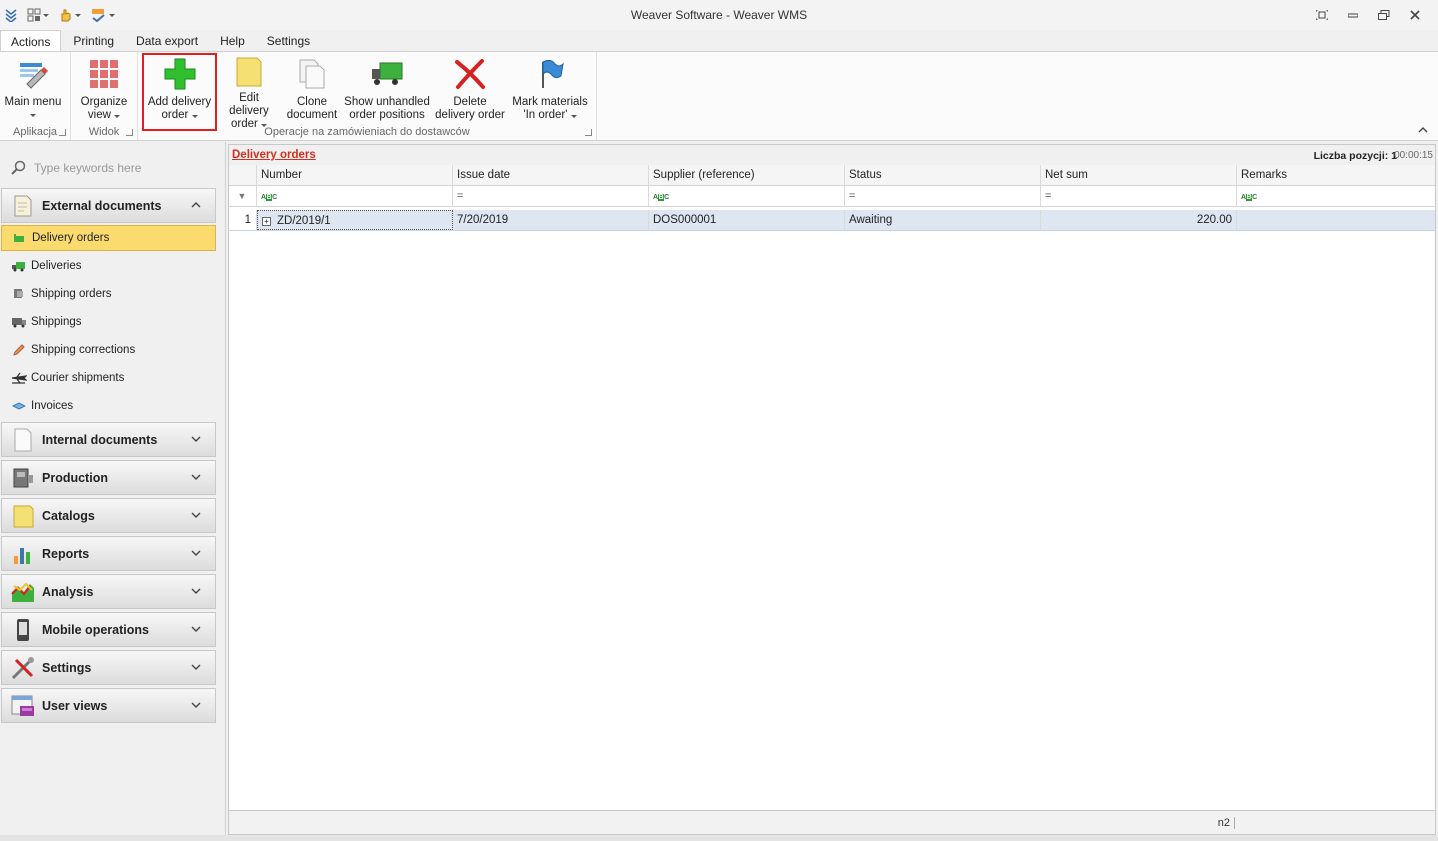 The image size is (1438, 841). What do you see at coordinates (1355, 156) in the screenshot?
I see `record-count: Liczba pozycji: 1` at bounding box center [1355, 156].